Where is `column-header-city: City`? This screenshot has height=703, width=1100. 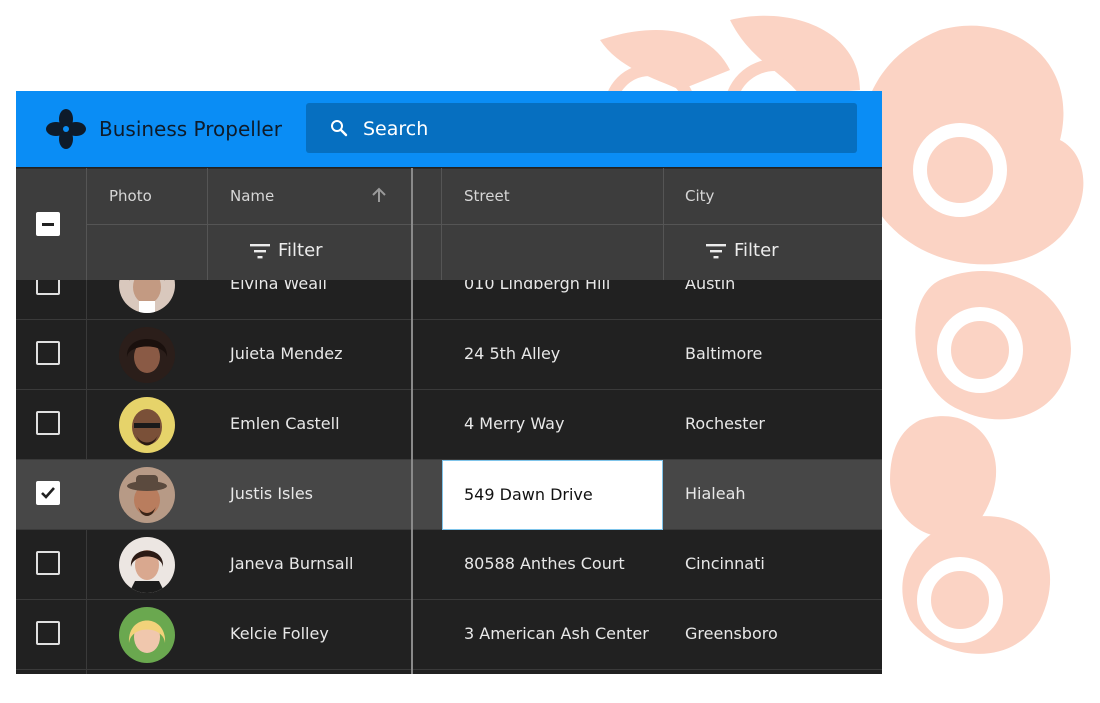 column-header-city: City is located at coordinates (699, 196).